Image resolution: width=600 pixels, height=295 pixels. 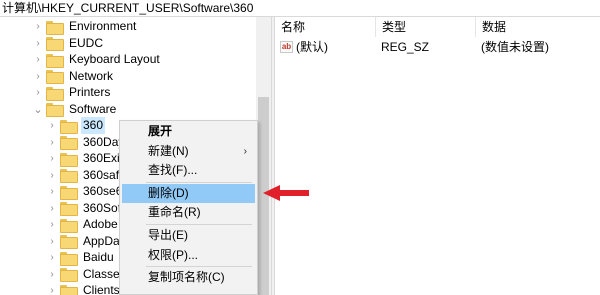 What do you see at coordinates (114, 59) in the screenshot?
I see `tree-item-label: Keyboard Layout` at bounding box center [114, 59].